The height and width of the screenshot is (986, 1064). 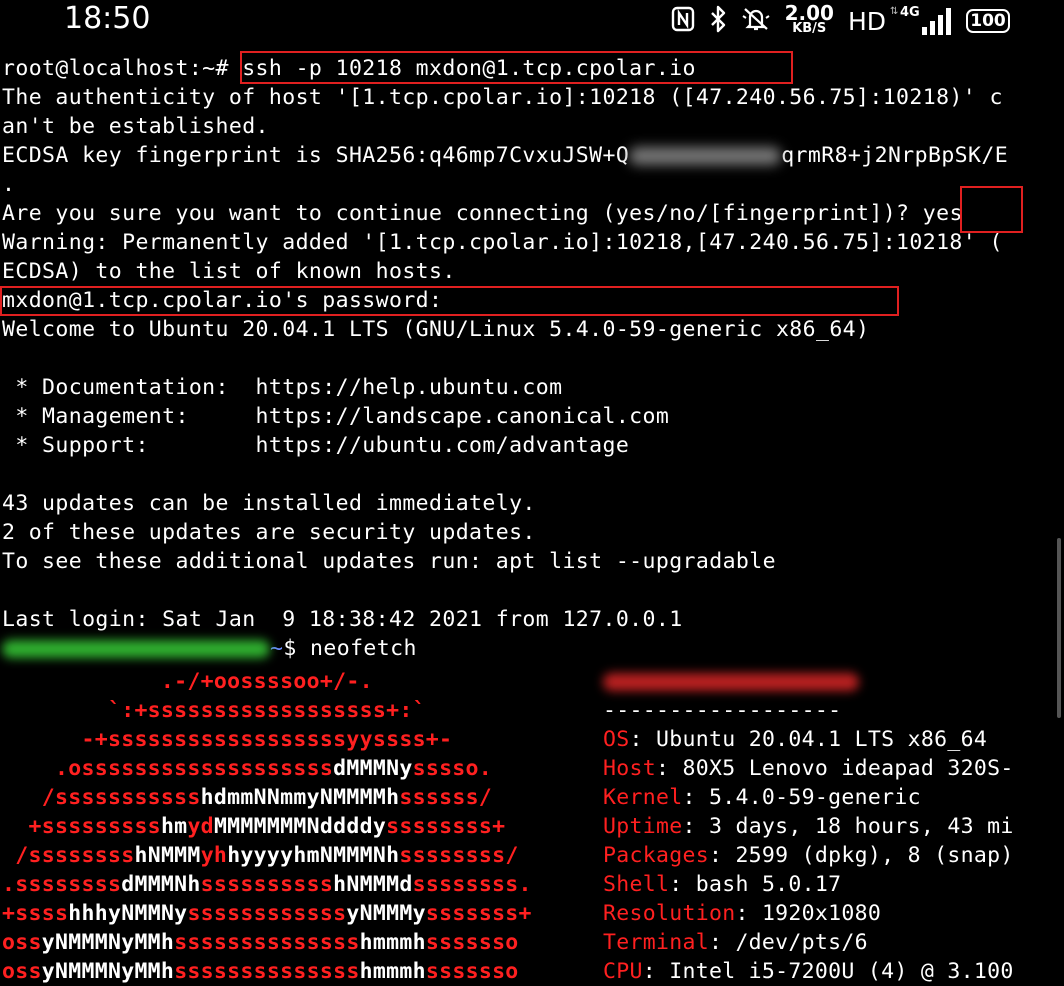 I want to click on terminal-line: ECDSA) to the list of known hosts., so click(x=229, y=271).